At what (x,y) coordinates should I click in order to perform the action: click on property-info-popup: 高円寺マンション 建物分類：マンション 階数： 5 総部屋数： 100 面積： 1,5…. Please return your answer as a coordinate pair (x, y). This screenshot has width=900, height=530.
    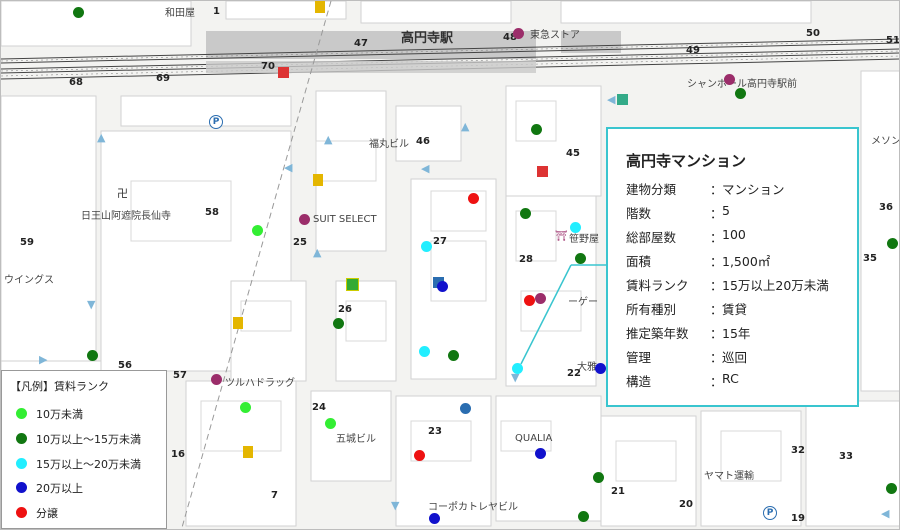
    Looking at the image, I should click on (732, 267).